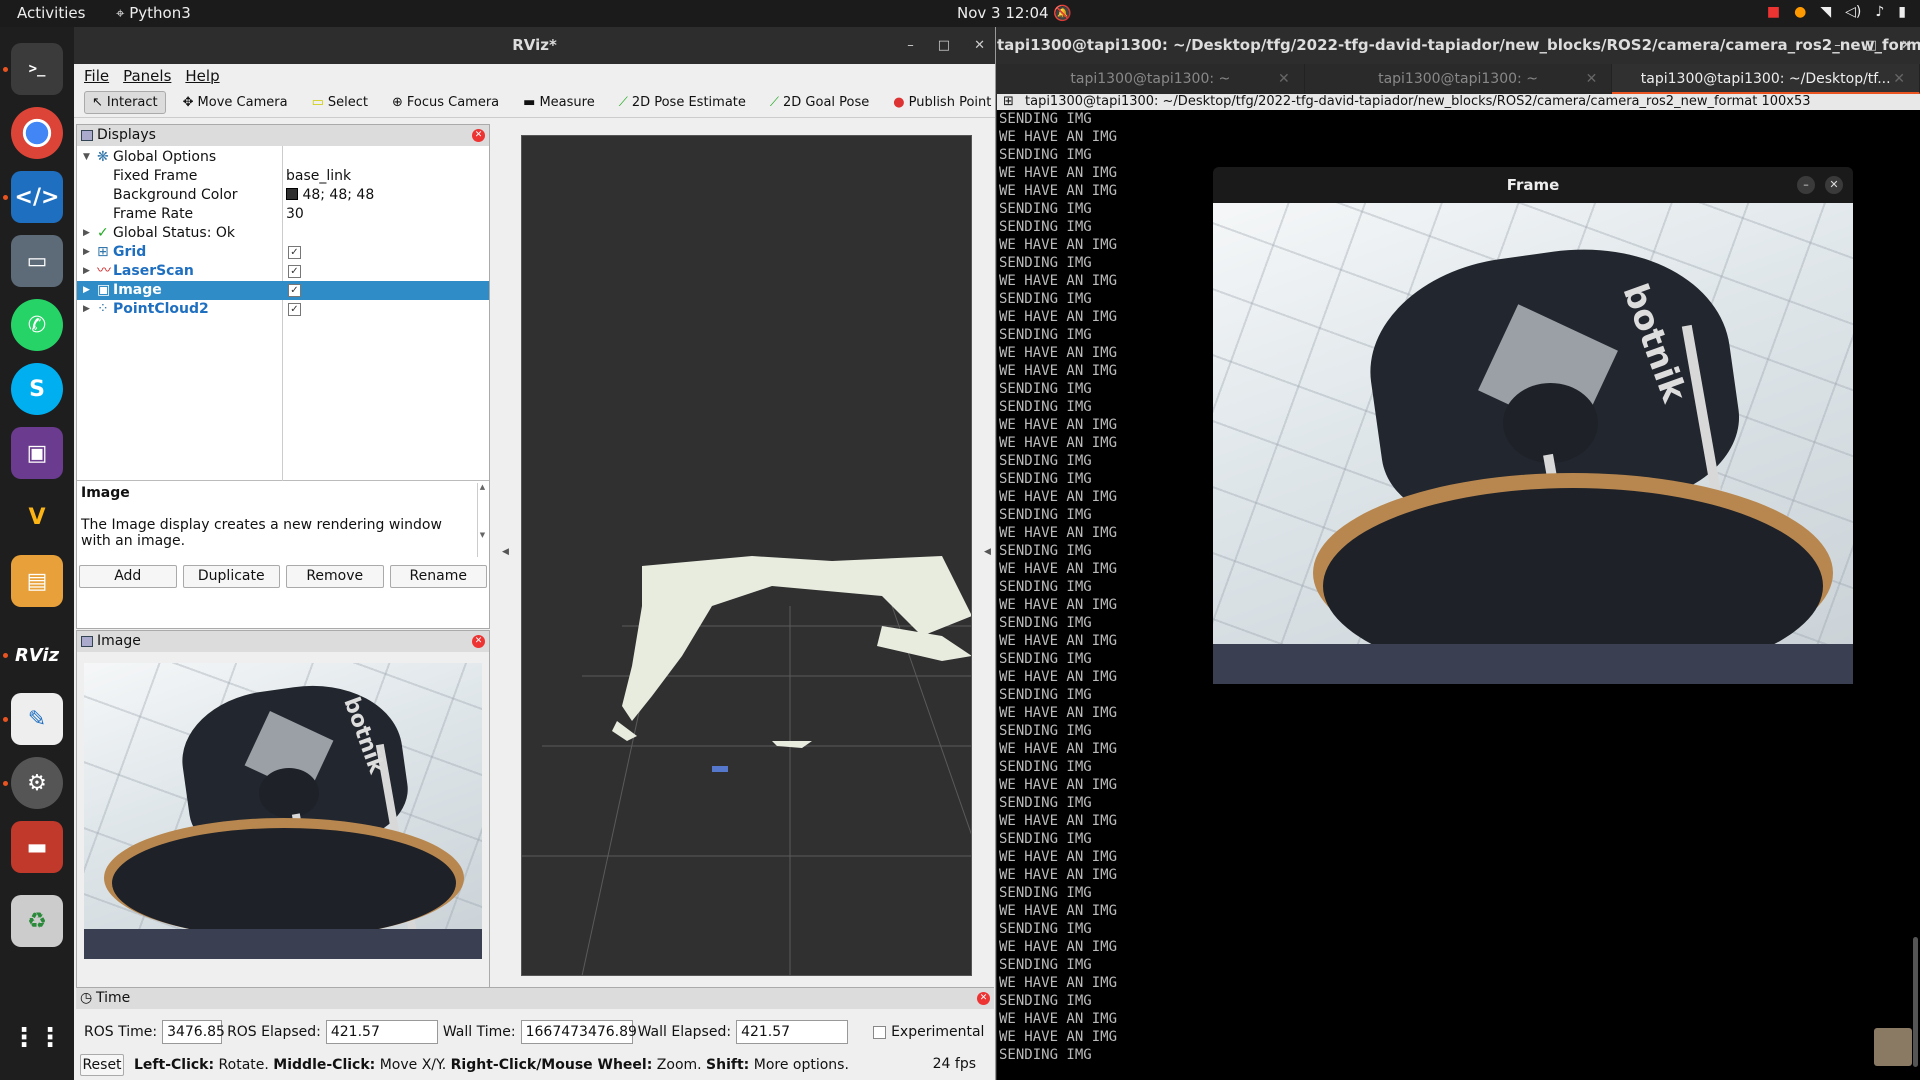 This screenshot has width=1920, height=1080. What do you see at coordinates (318, 176) in the screenshot?
I see `fixed-frame-value: base_link` at bounding box center [318, 176].